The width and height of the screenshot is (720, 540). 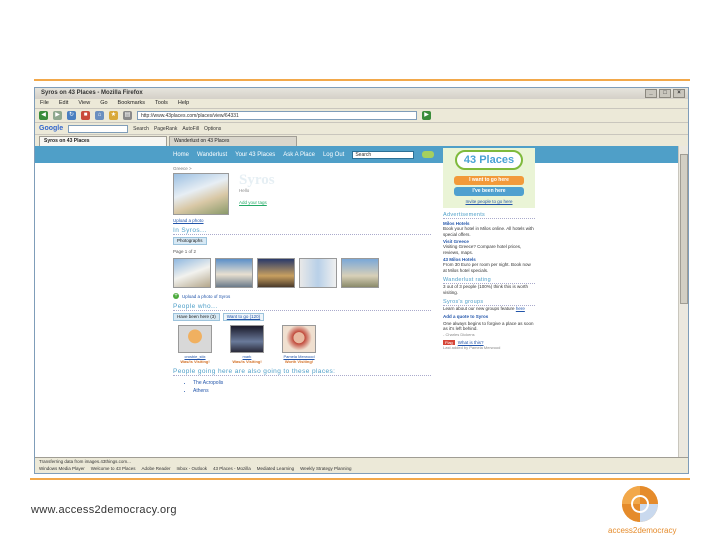 What do you see at coordinates (312, 383) in the screenshot?
I see `list-item: The Acropolis` at bounding box center [312, 383].